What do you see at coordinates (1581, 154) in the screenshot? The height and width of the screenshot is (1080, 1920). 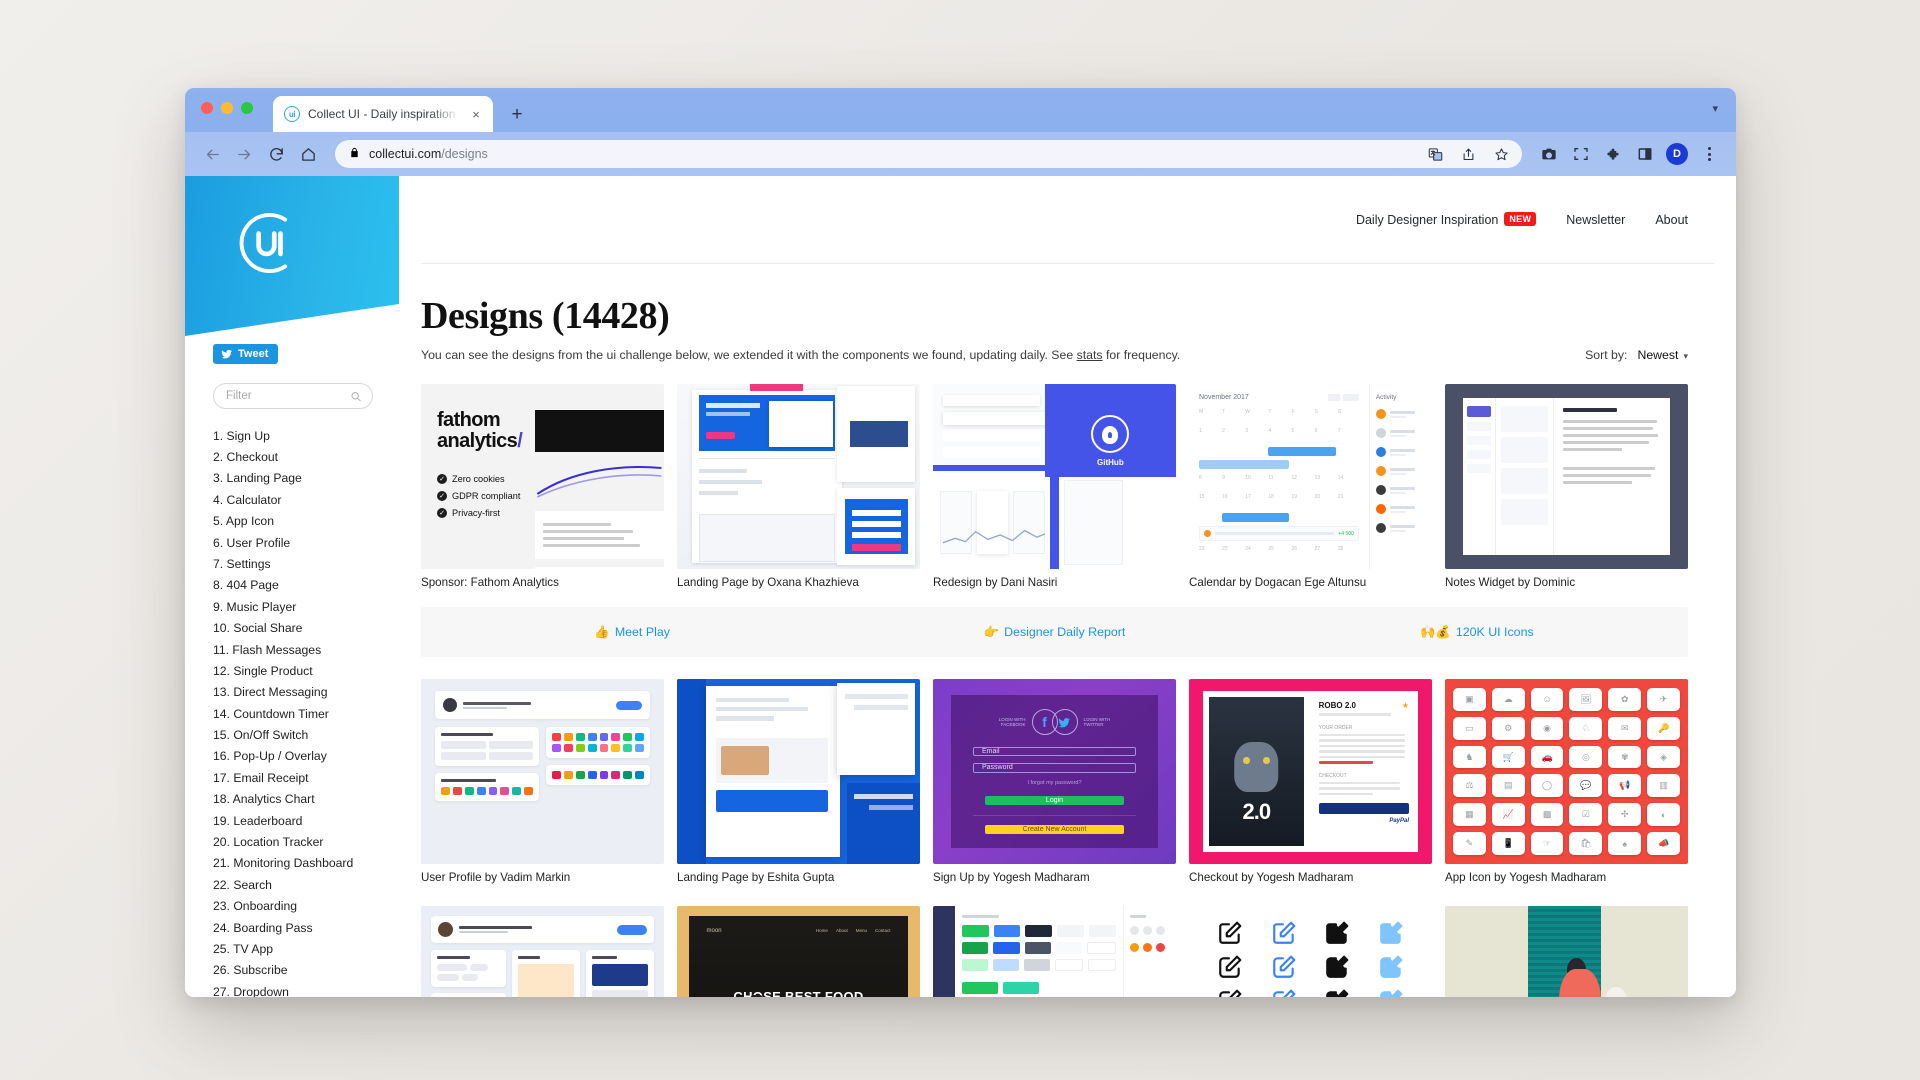 I see `screen-capture-icon` at bounding box center [1581, 154].